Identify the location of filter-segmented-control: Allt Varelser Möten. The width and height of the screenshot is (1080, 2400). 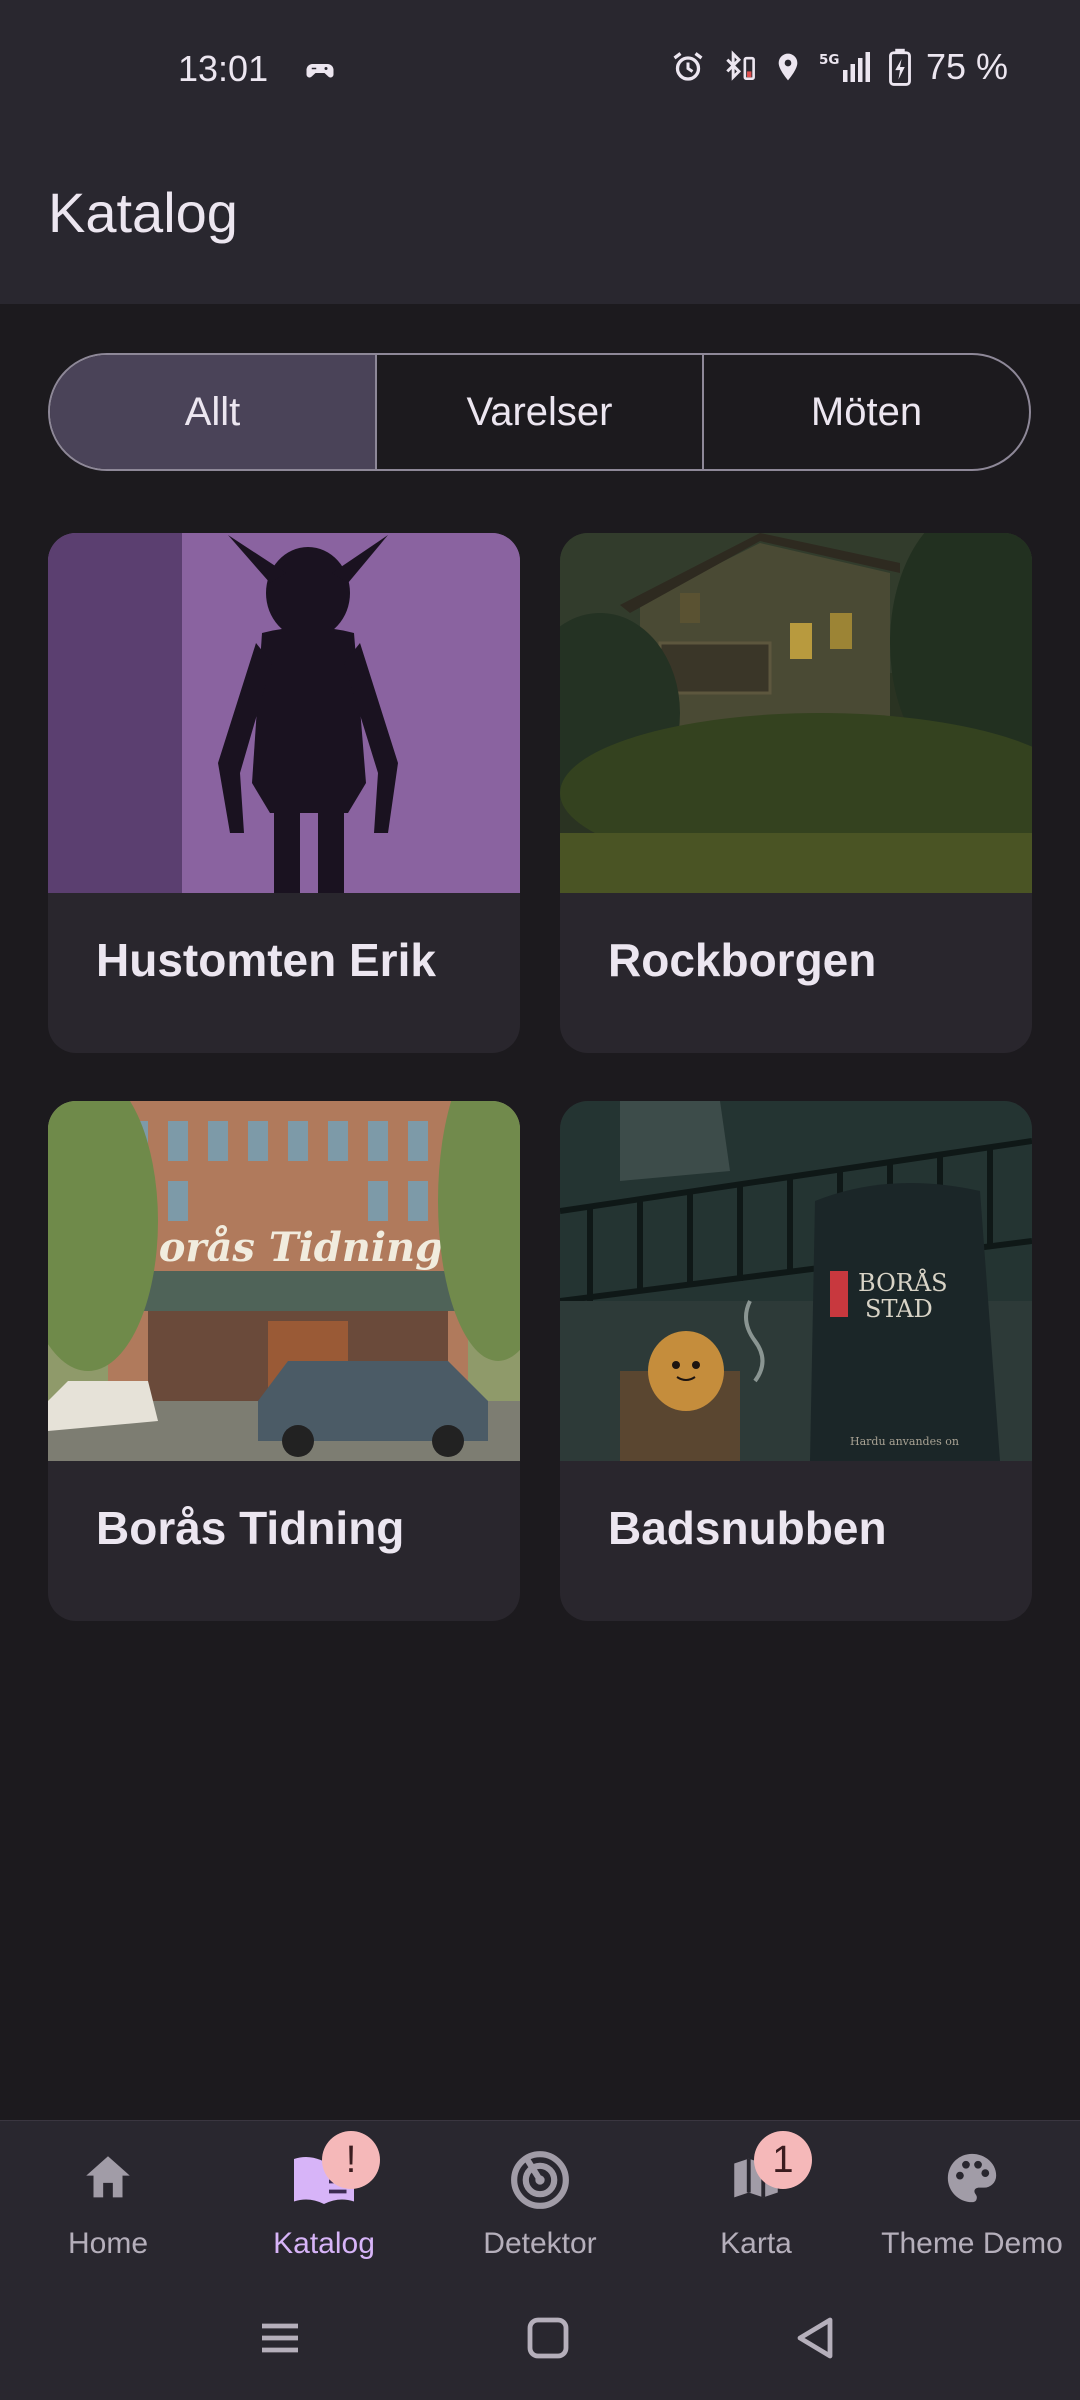
(539, 412).